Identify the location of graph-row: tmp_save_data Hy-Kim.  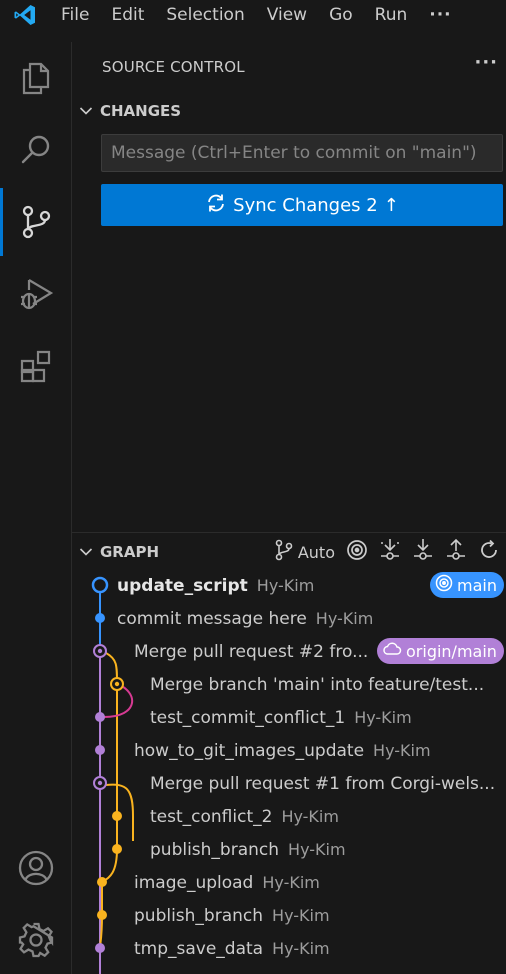
(232, 948).